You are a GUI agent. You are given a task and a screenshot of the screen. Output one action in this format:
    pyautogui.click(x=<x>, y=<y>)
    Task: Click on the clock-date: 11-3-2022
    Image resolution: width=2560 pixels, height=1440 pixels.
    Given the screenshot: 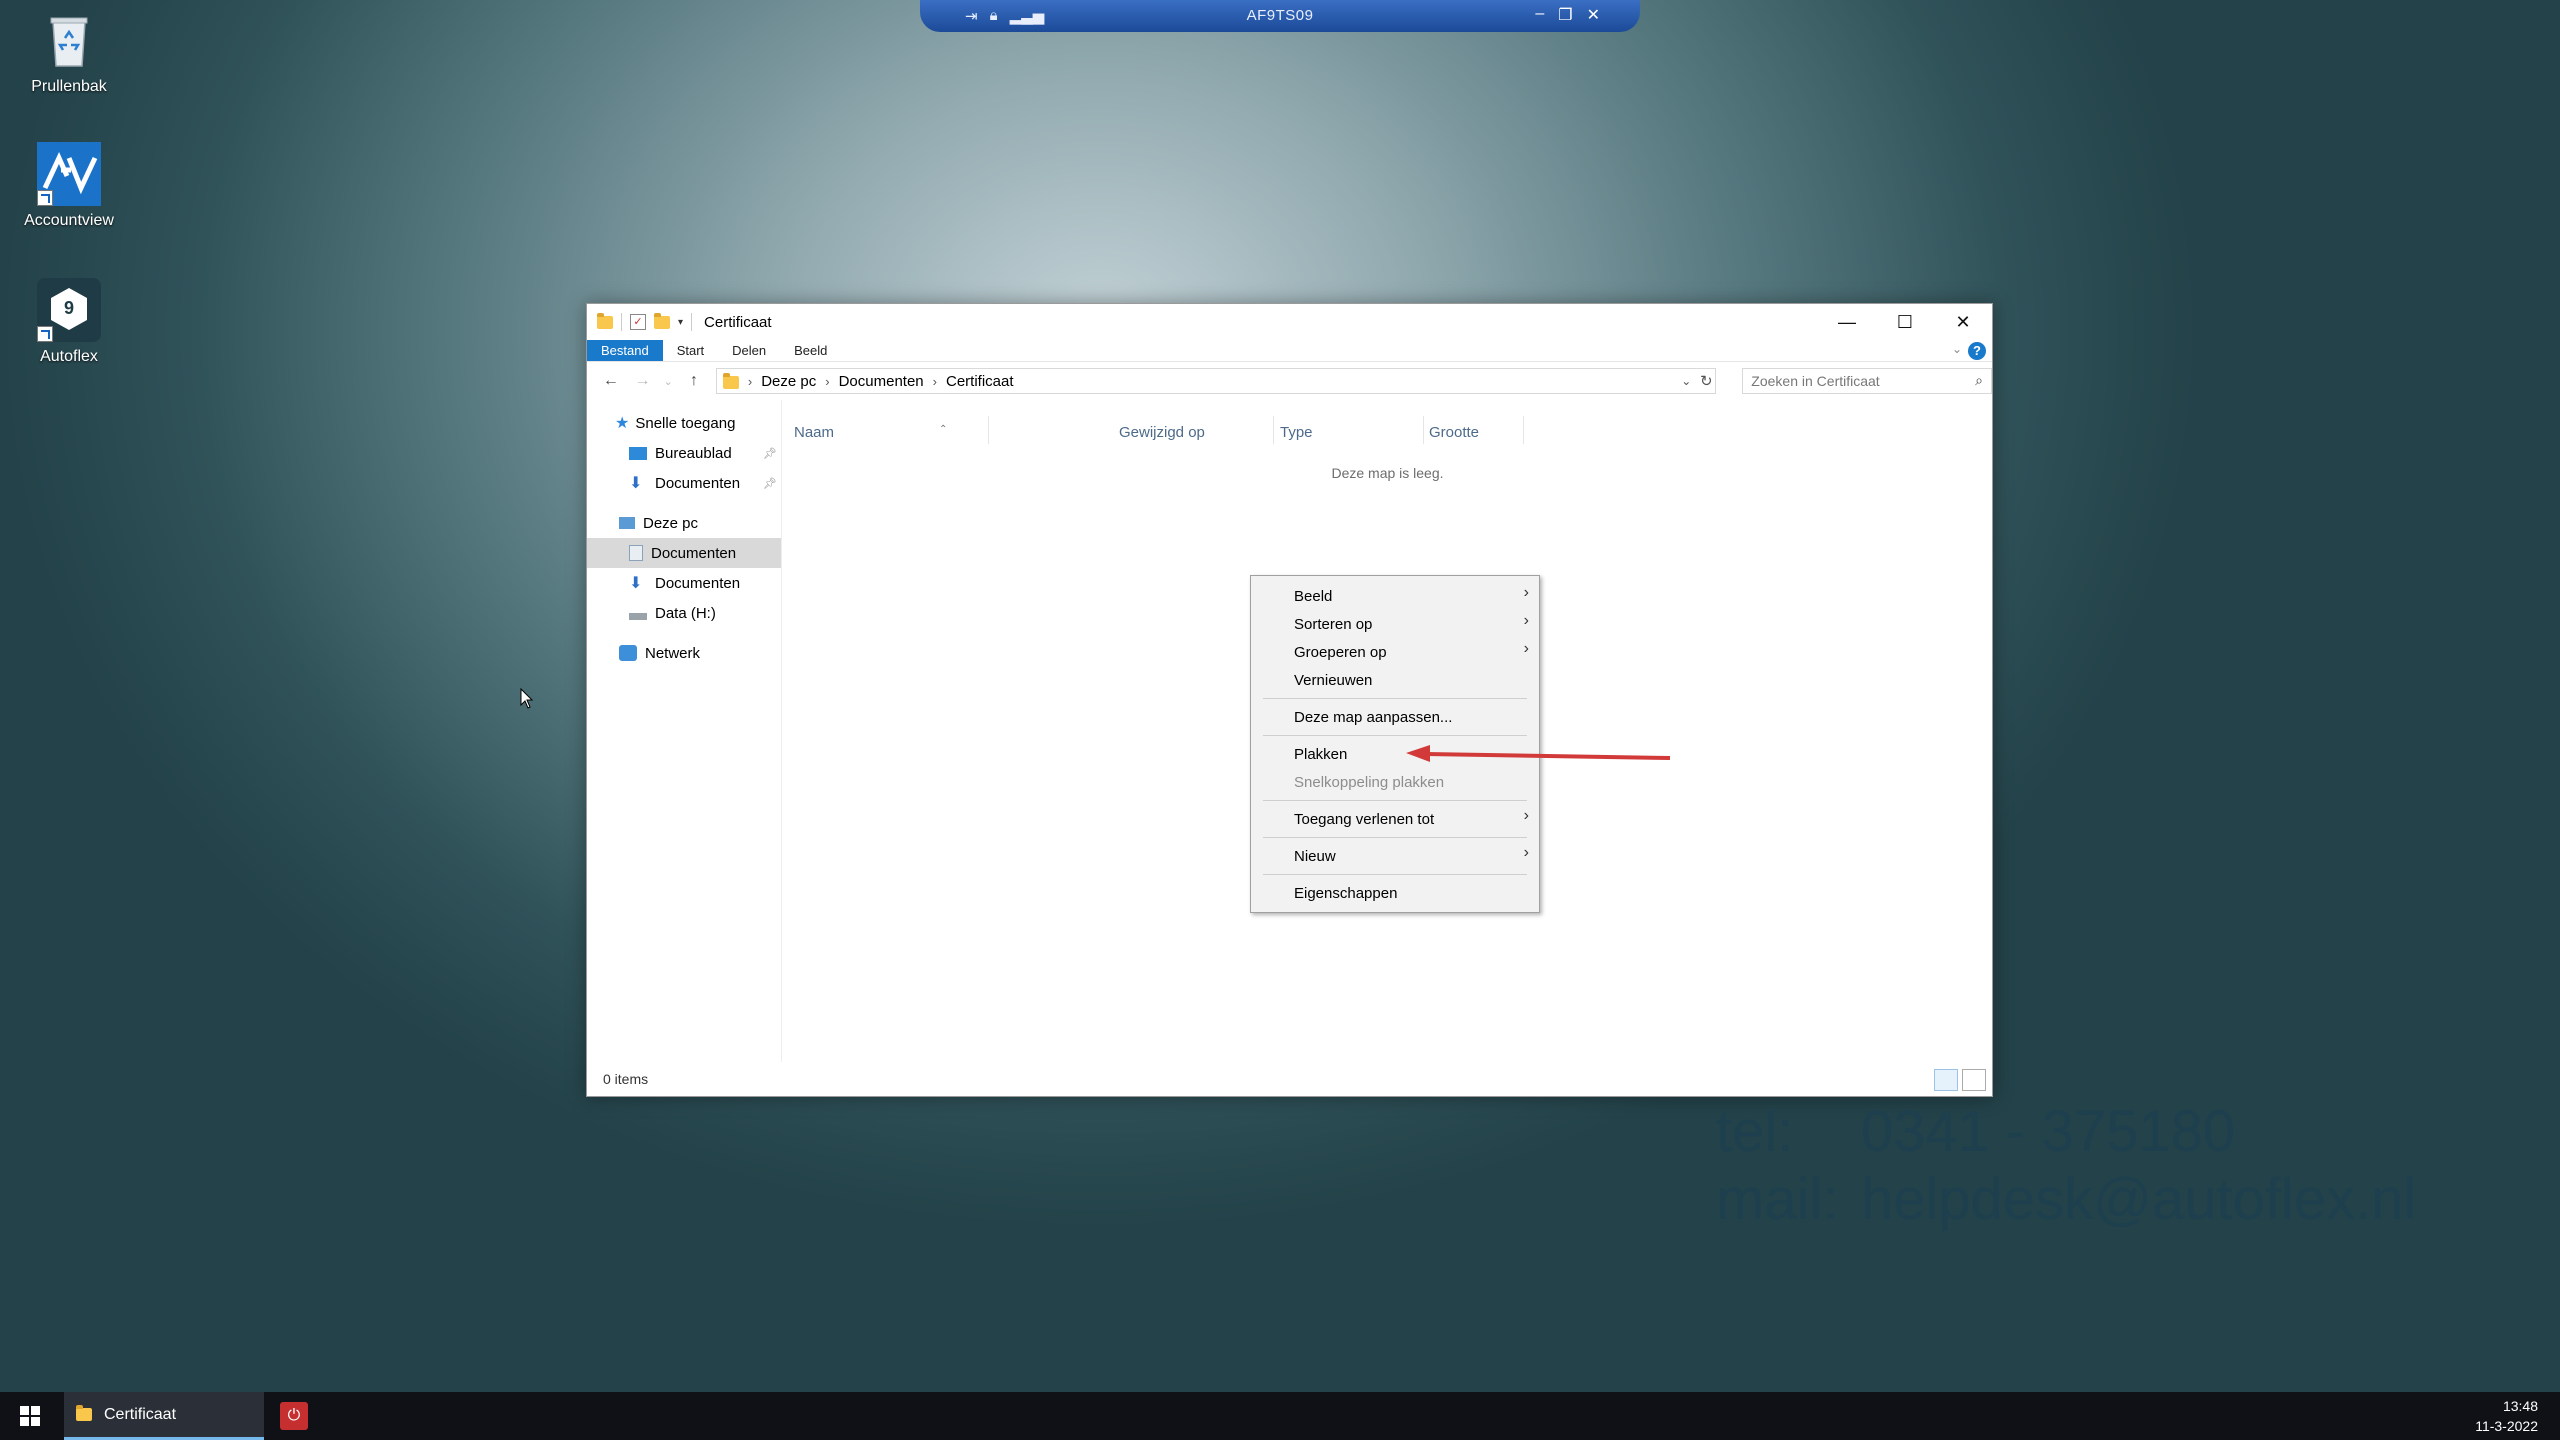 What is the action you would take?
    pyautogui.click(x=2506, y=1426)
    